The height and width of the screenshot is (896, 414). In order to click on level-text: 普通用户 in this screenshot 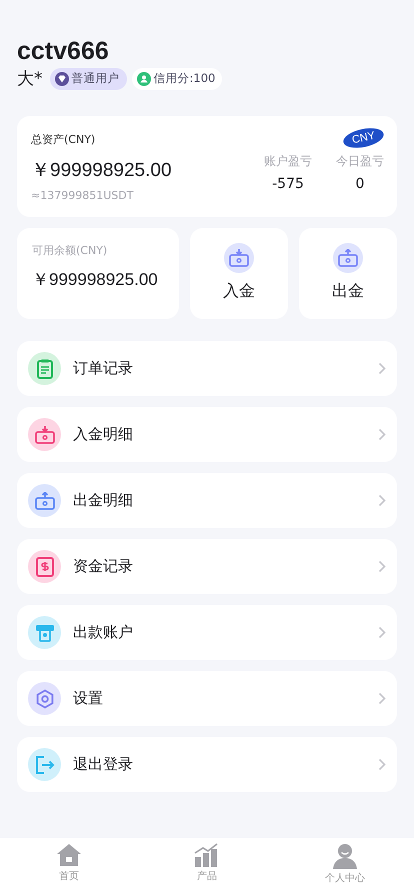, I will do `click(96, 78)`.